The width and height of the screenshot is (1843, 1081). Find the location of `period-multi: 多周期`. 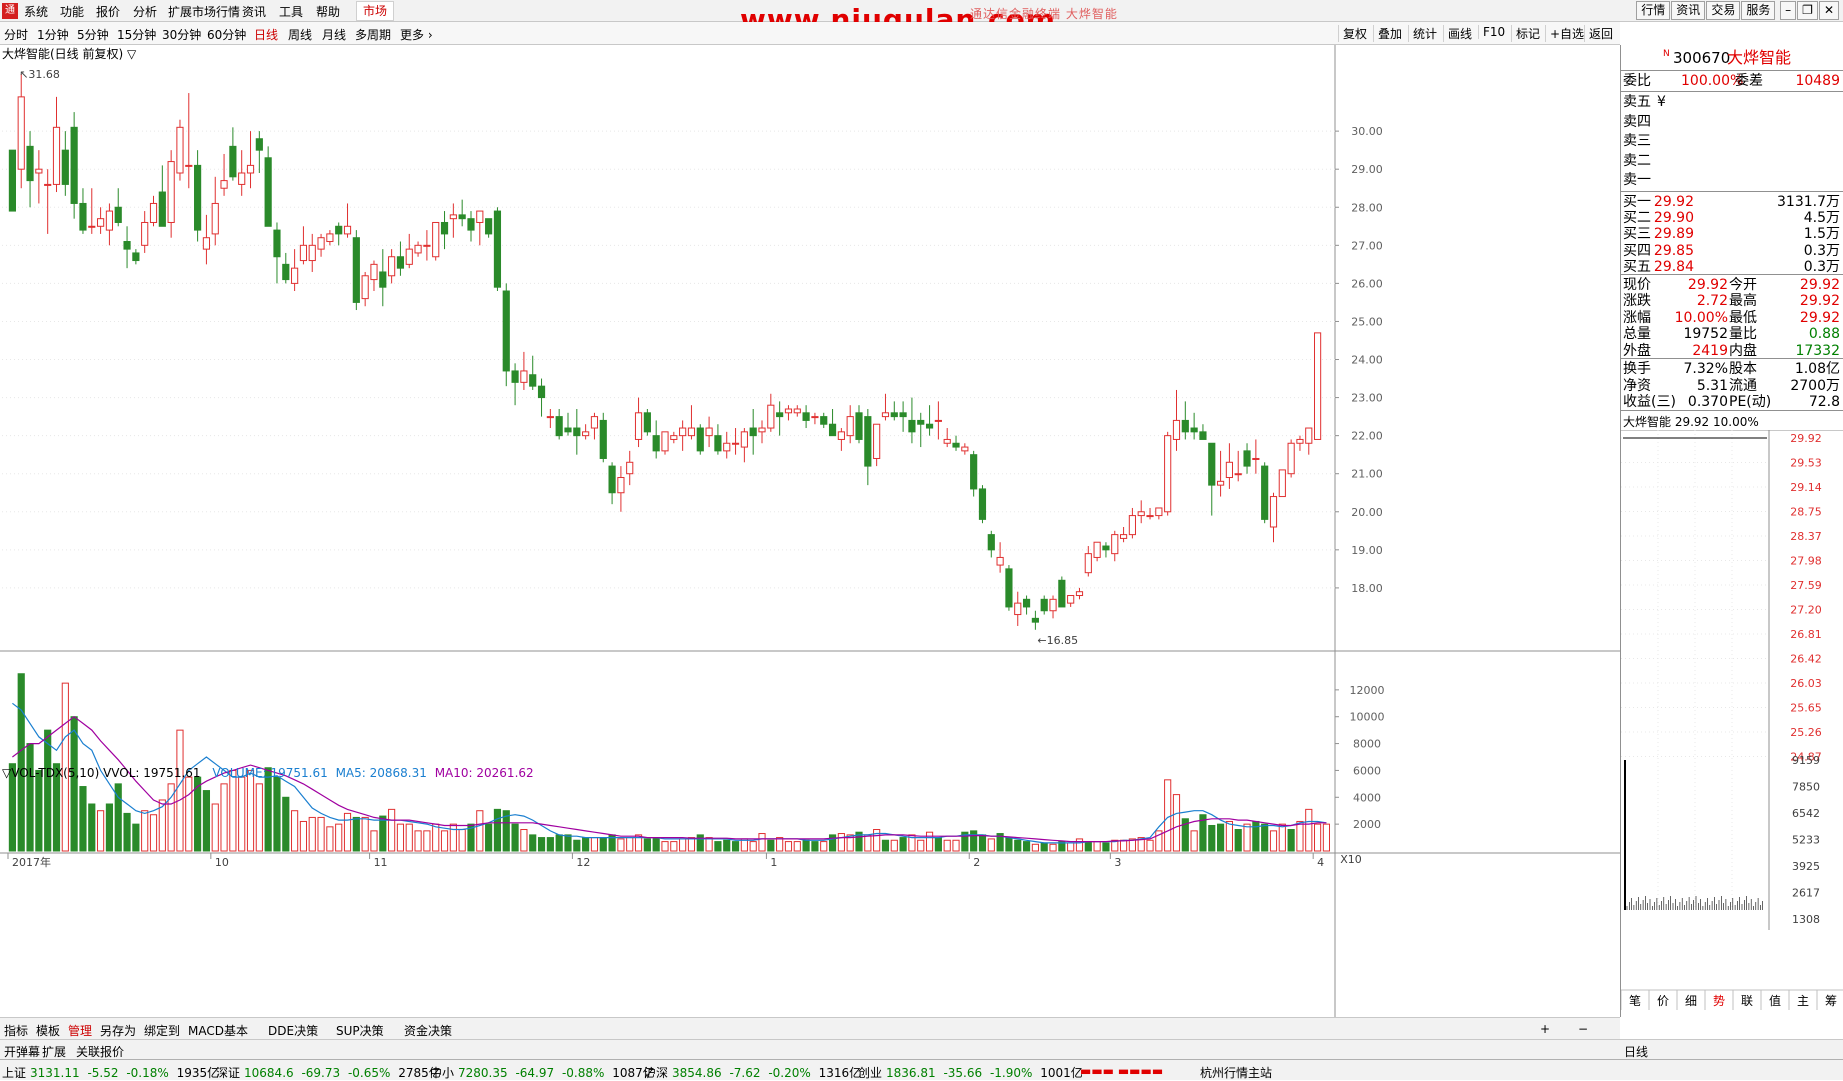

period-multi: 多周期 is located at coordinates (373, 34).